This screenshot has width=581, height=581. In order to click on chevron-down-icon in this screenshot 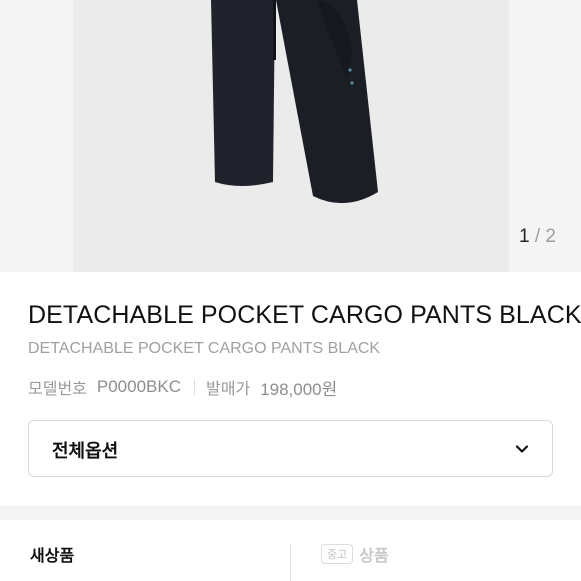, I will do `click(522, 449)`.